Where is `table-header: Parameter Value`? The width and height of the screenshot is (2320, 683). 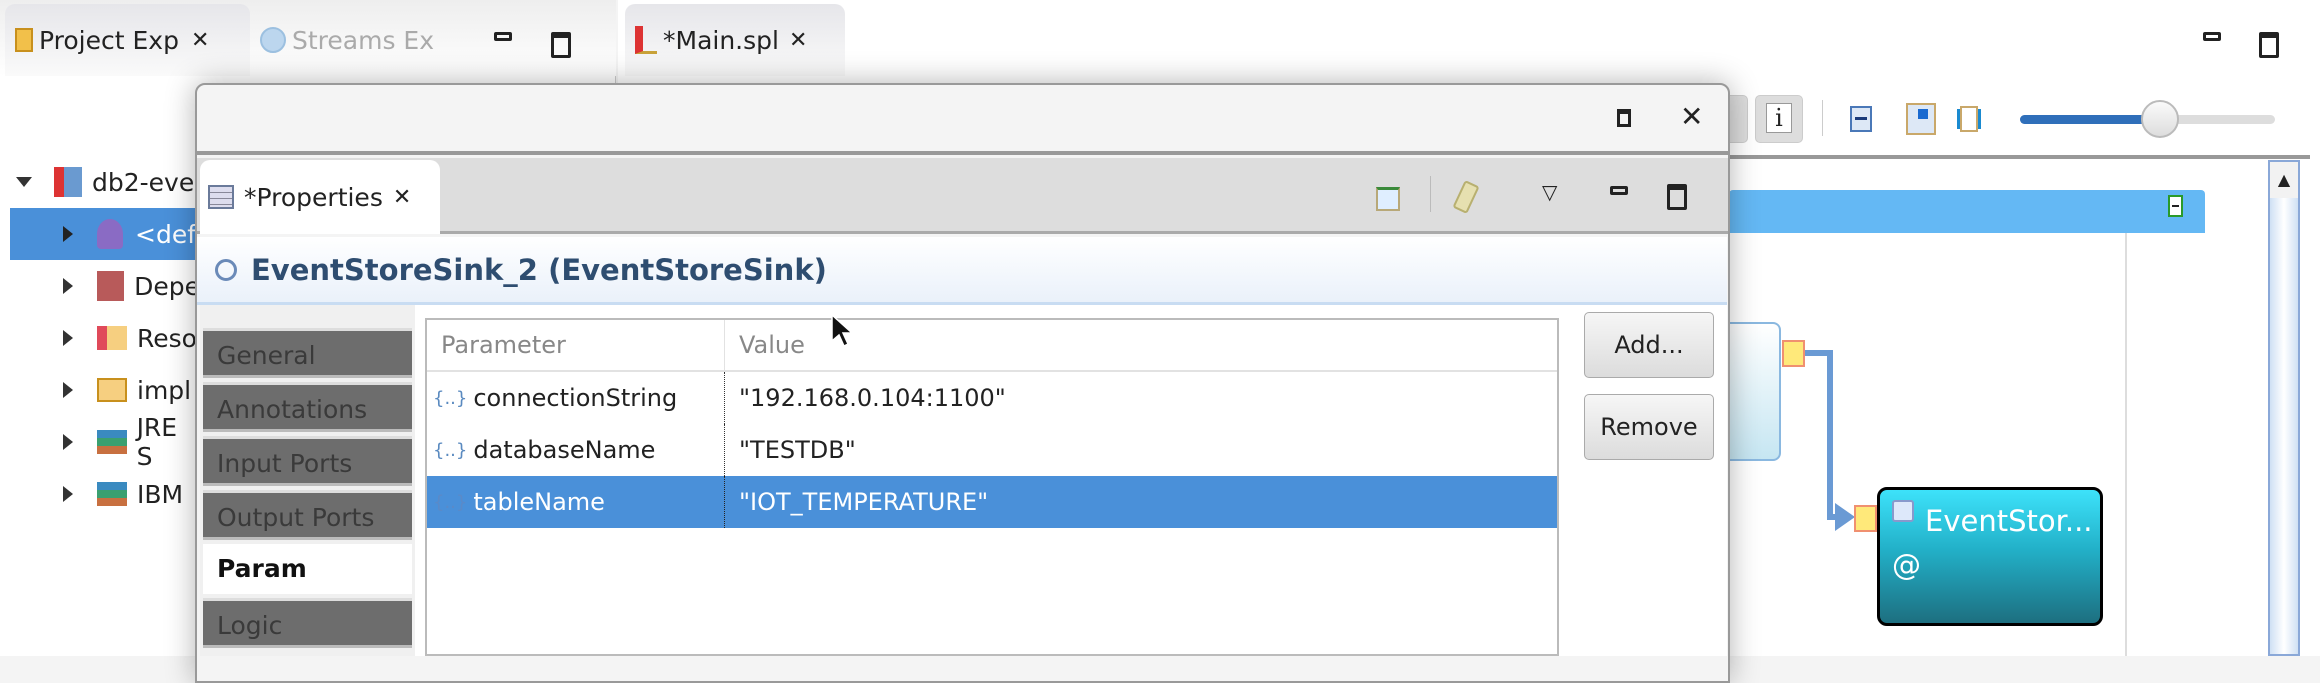
table-header: Parameter Value is located at coordinates (992, 346).